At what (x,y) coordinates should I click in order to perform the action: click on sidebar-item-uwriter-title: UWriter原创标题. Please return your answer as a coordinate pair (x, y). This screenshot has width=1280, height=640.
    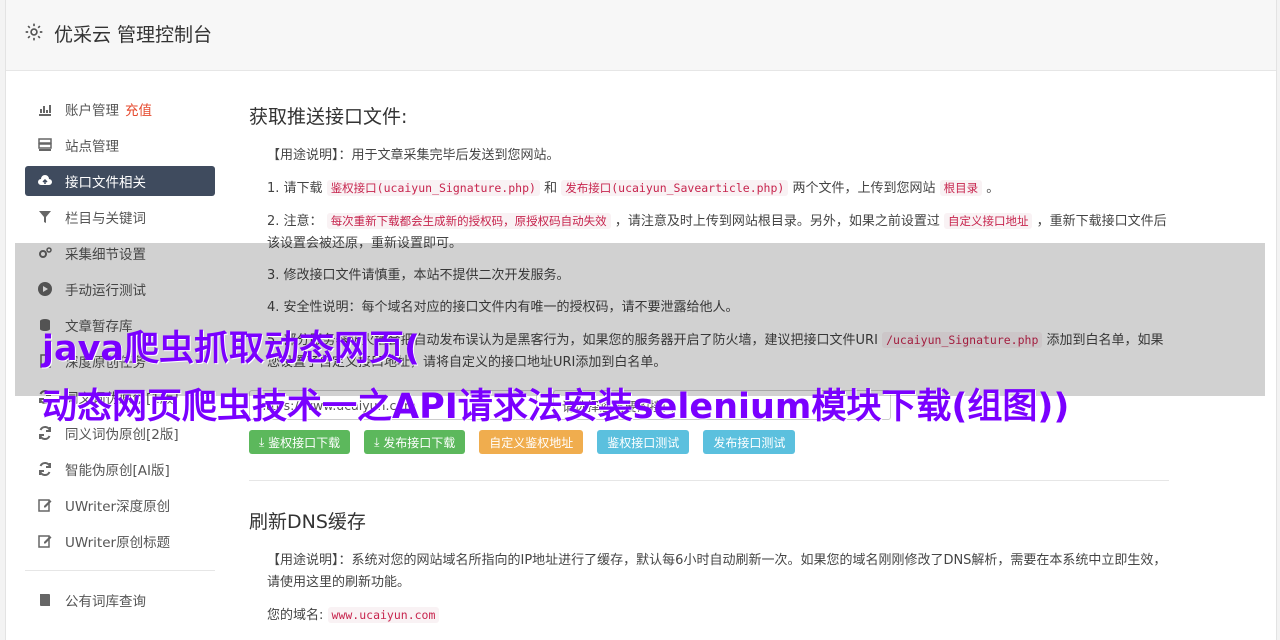
    Looking at the image, I should click on (120, 541).